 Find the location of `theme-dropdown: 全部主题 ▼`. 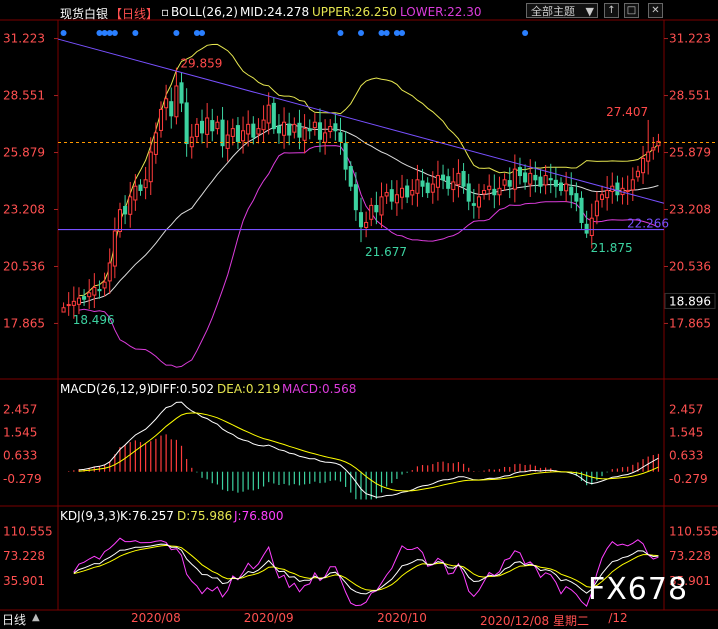

theme-dropdown: 全部主题 ▼ is located at coordinates (562, 10).